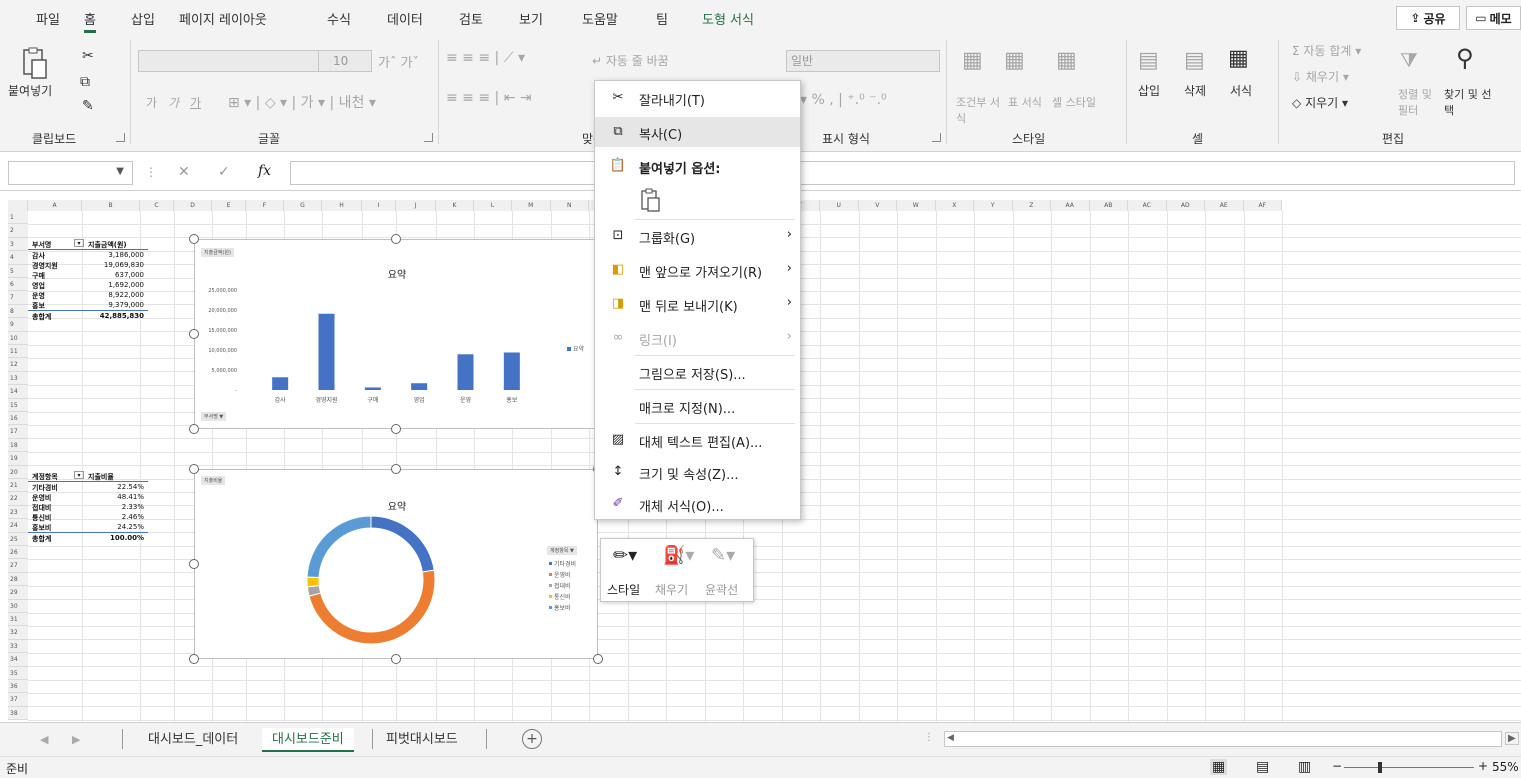  I want to click on tab-home: 홈, so click(90, 21).